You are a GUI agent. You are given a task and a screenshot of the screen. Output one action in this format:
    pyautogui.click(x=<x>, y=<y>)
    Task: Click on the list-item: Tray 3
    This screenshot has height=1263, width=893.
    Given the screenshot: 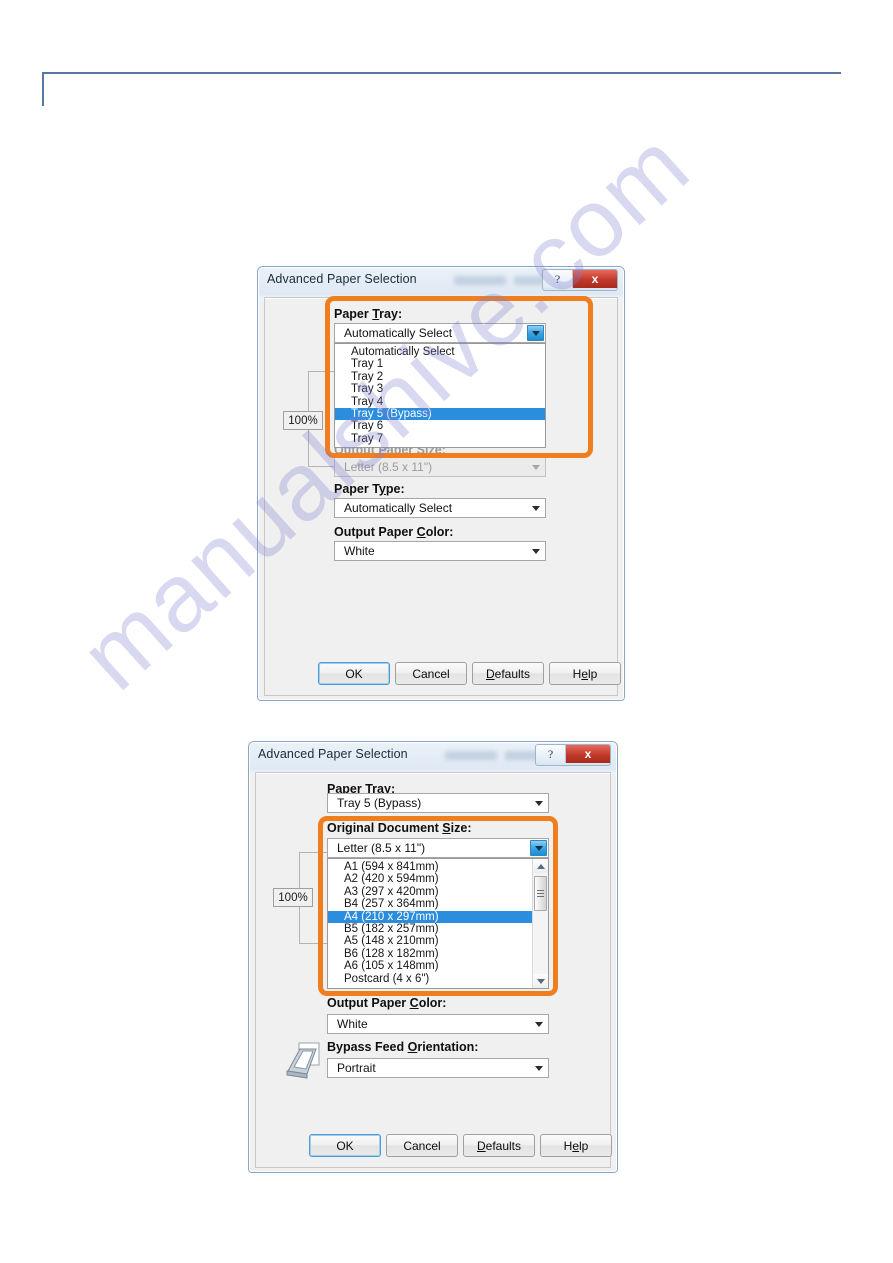 What is the action you would take?
    pyautogui.click(x=440, y=389)
    